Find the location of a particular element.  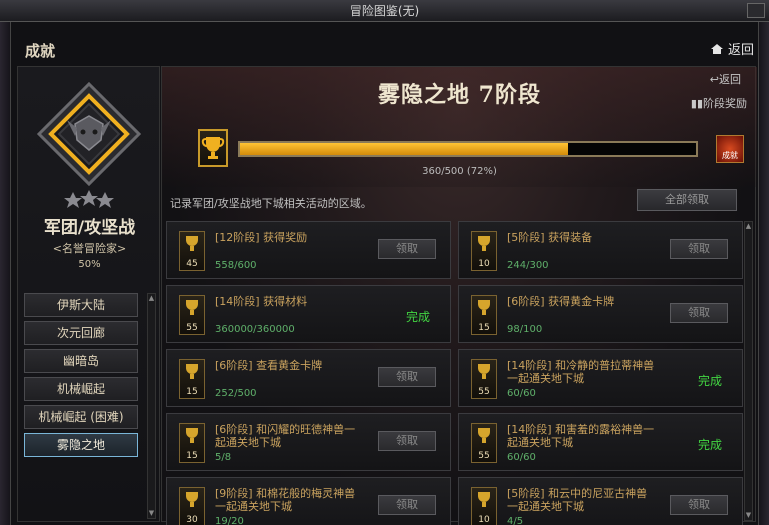

right-background-strip is located at coordinates (764, 273).